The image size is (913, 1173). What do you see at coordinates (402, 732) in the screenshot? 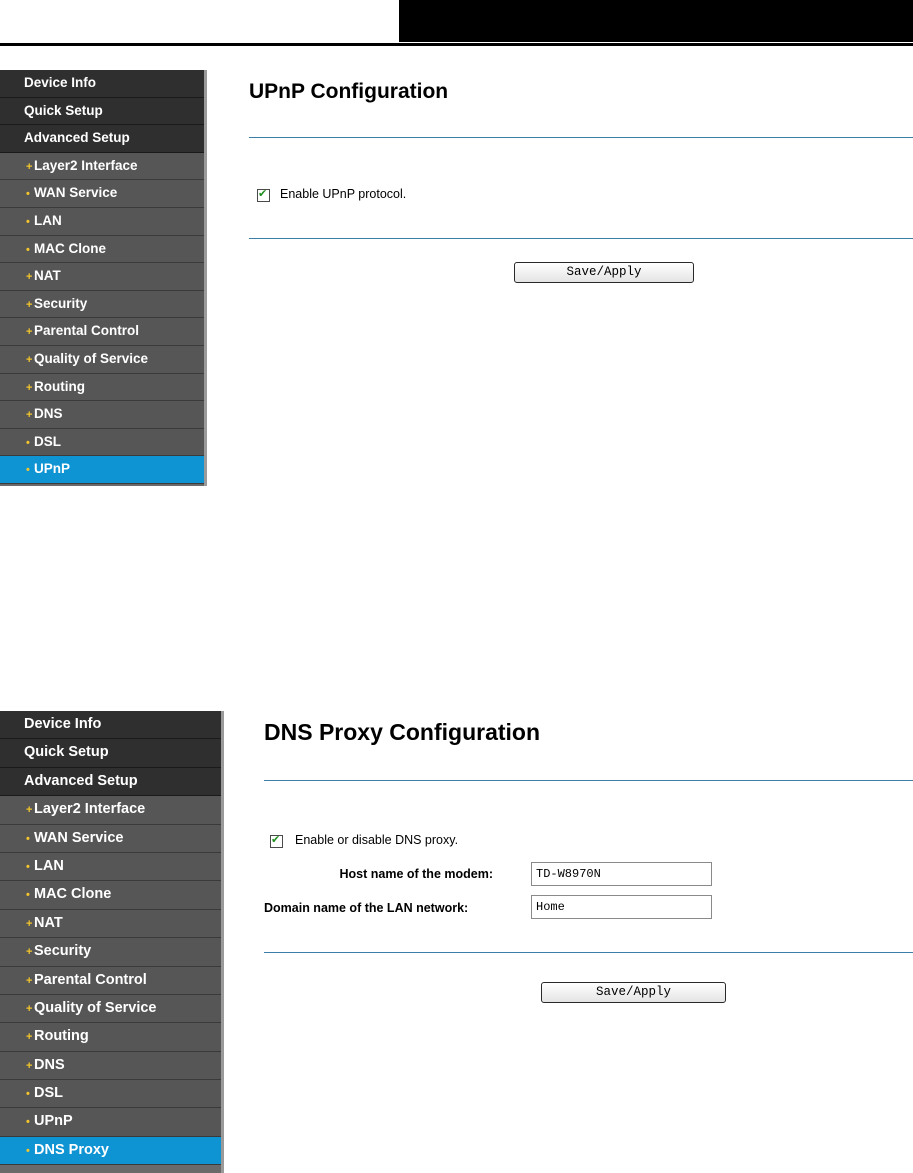
I see `page-title: DNS Proxy Configuration` at bounding box center [402, 732].